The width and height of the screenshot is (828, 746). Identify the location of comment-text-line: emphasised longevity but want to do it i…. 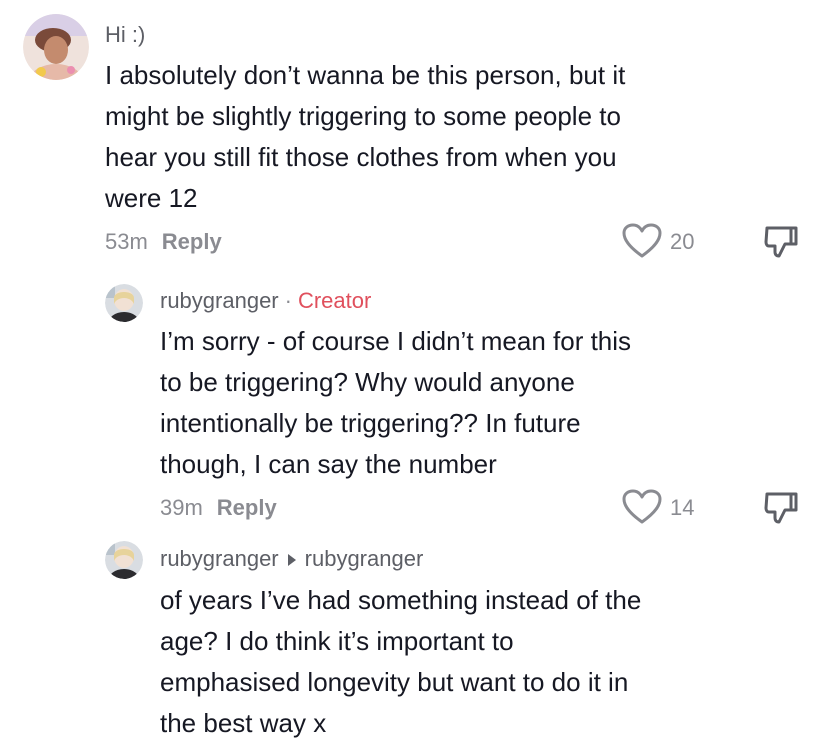
(394, 682).